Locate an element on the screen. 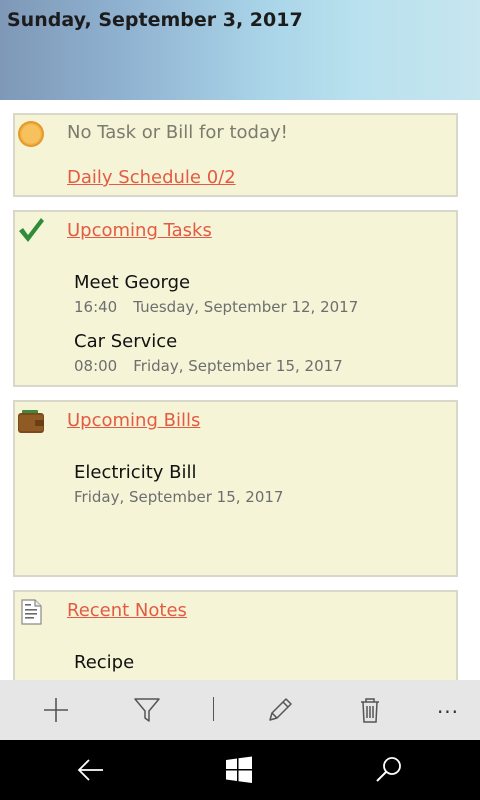 This screenshot has width=480, height=800. checkmark-icon is located at coordinates (31, 230).